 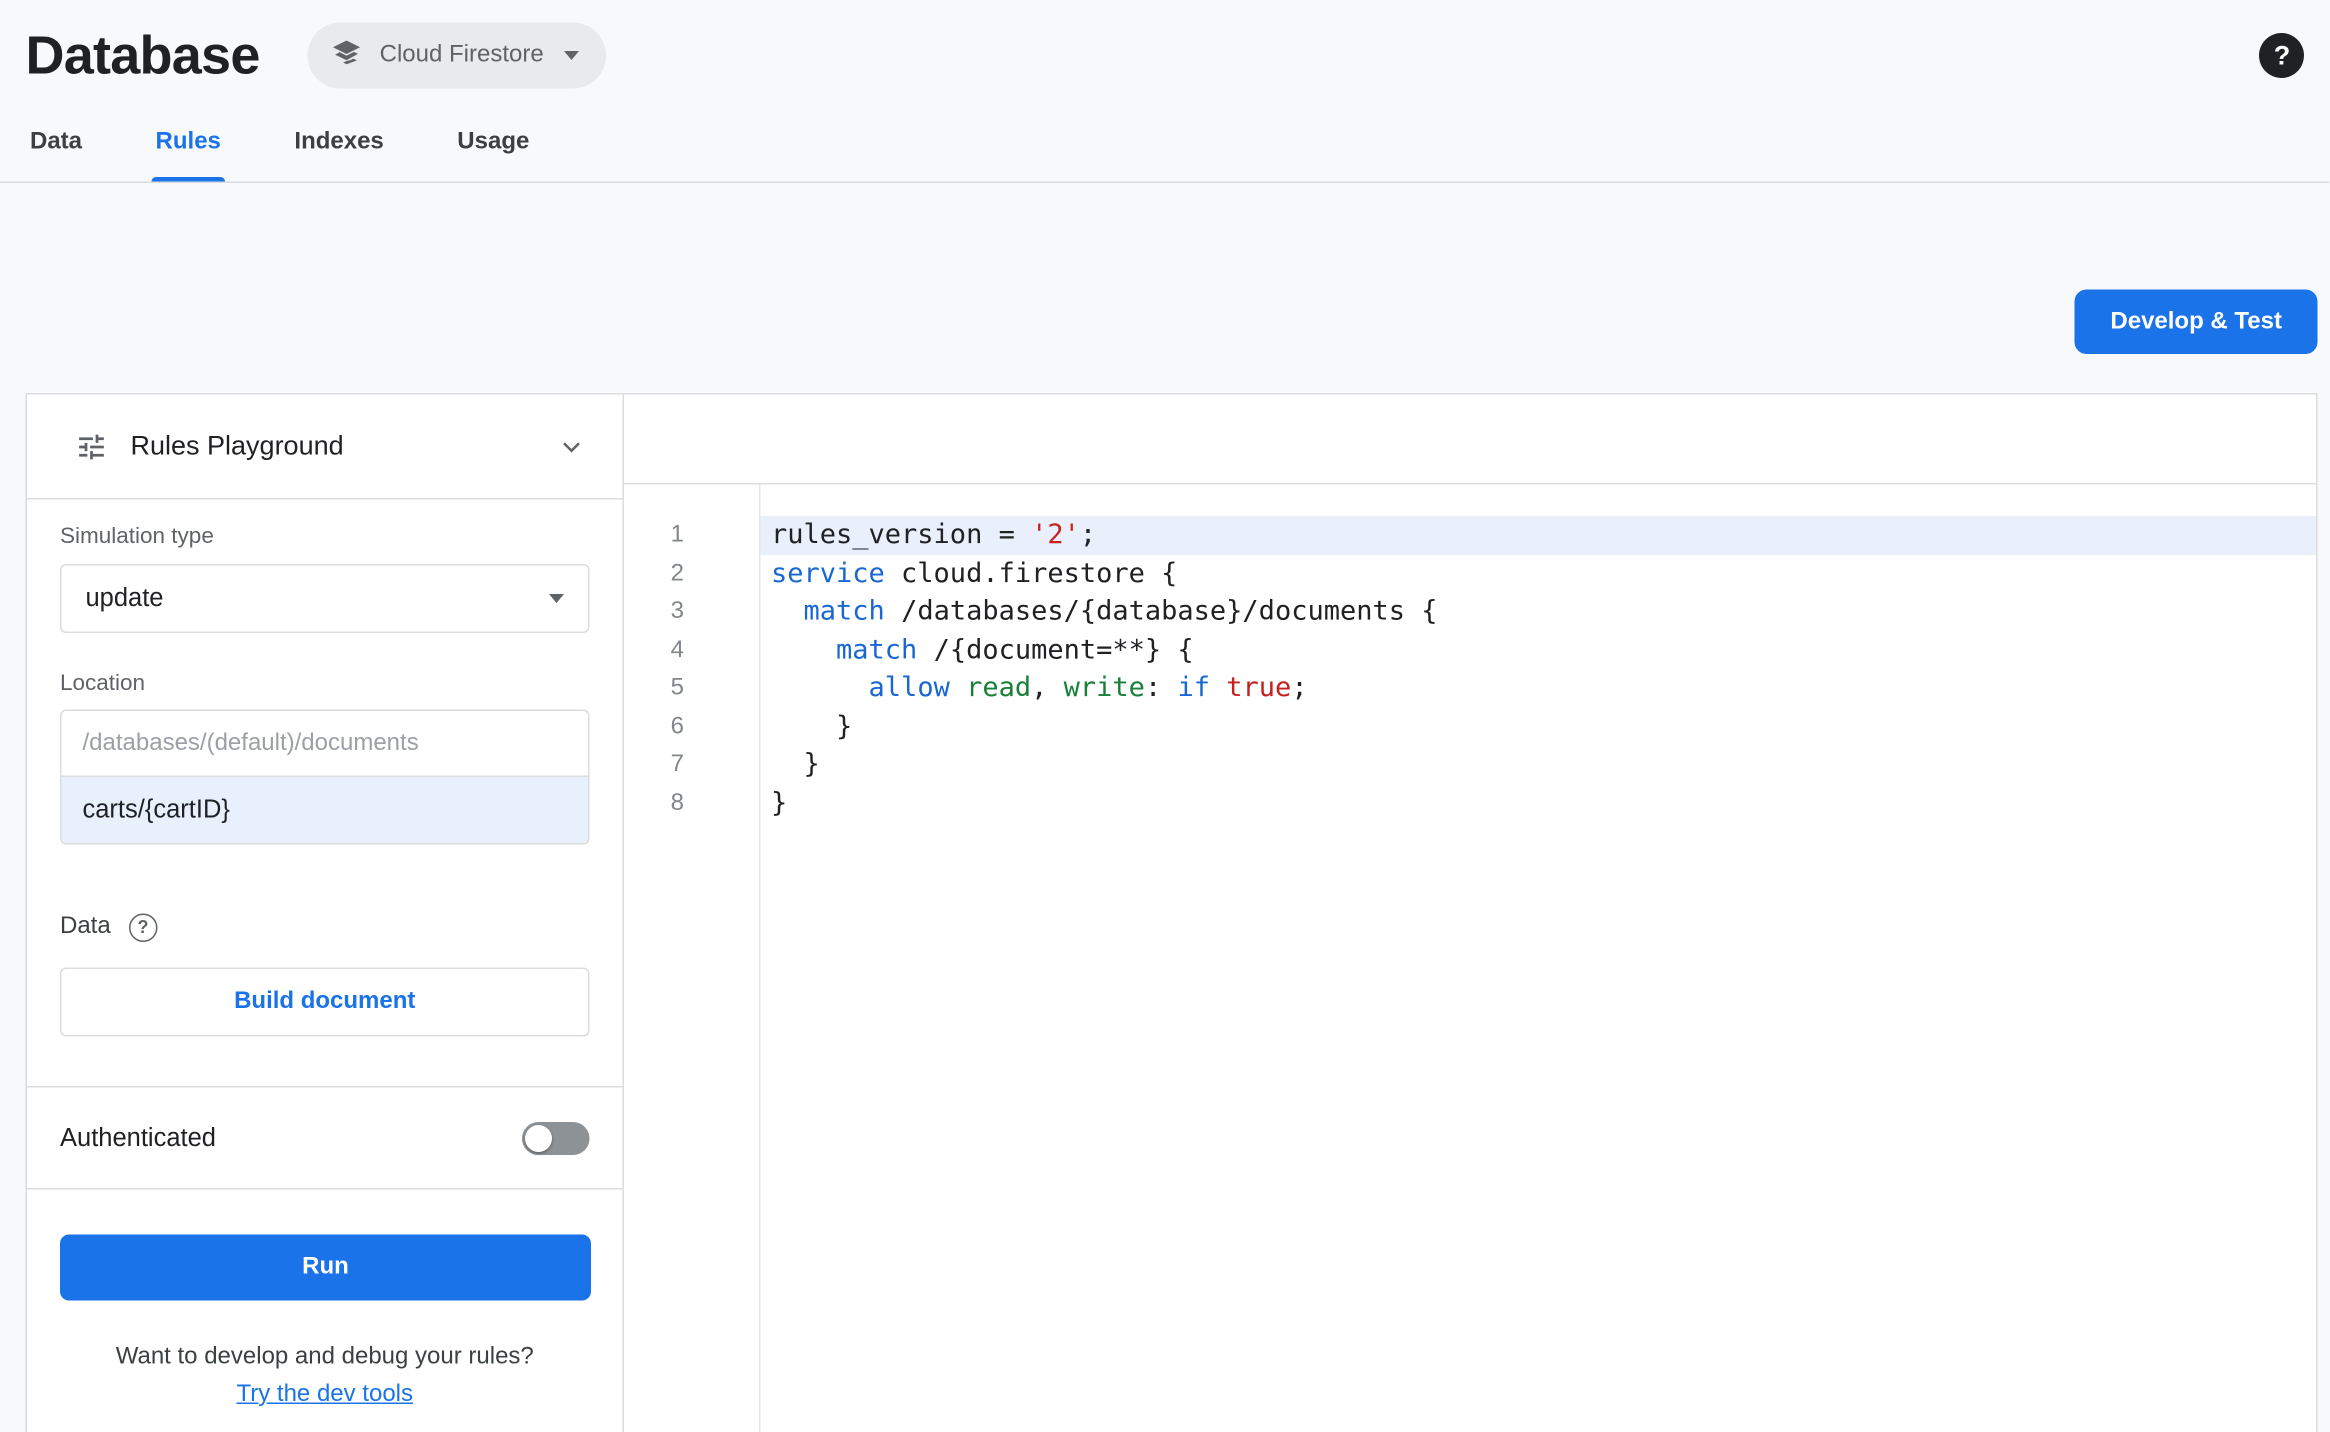 What do you see at coordinates (677, 726) in the screenshot?
I see `line-number: 6` at bounding box center [677, 726].